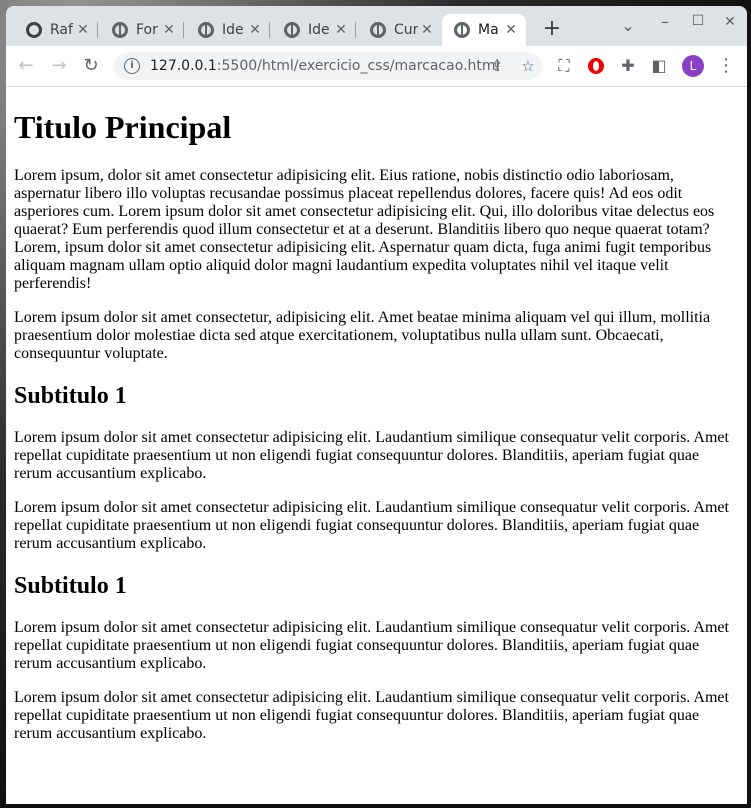 The height and width of the screenshot is (808, 751). What do you see at coordinates (552, 29) in the screenshot?
I see `new-tab-button: +` at bounding box center [552, 29].